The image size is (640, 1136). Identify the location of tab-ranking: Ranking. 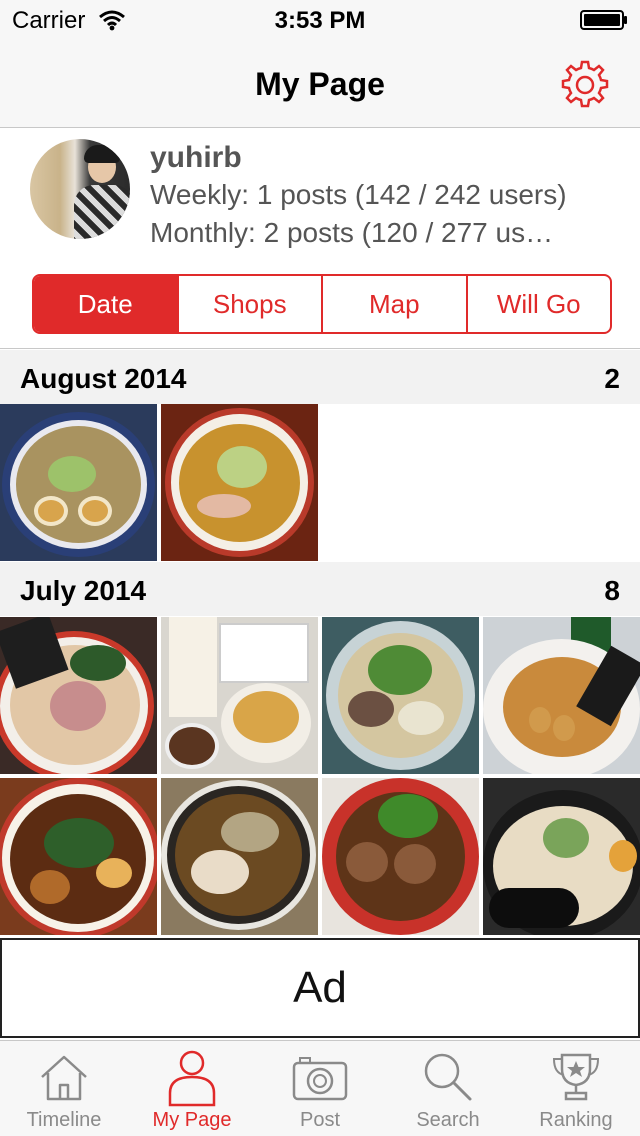
(576, 1088).